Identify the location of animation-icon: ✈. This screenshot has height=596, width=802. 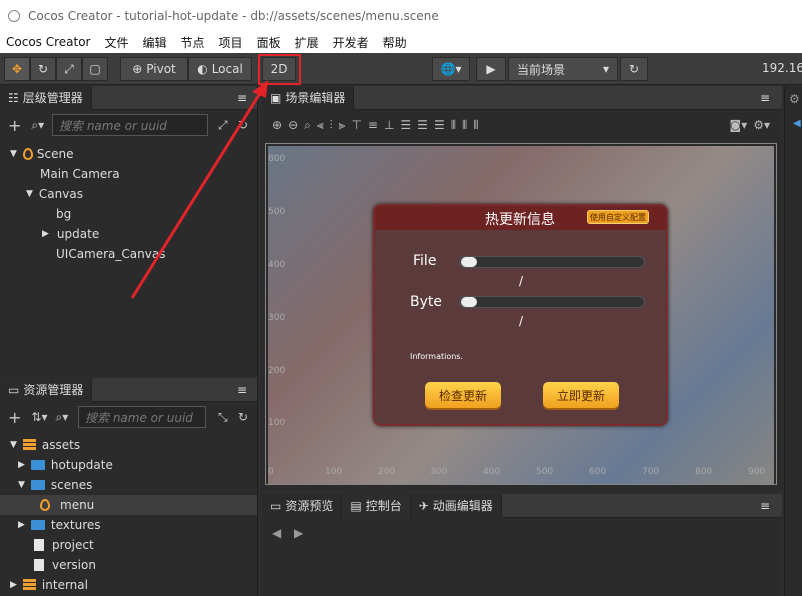
(423, 505).